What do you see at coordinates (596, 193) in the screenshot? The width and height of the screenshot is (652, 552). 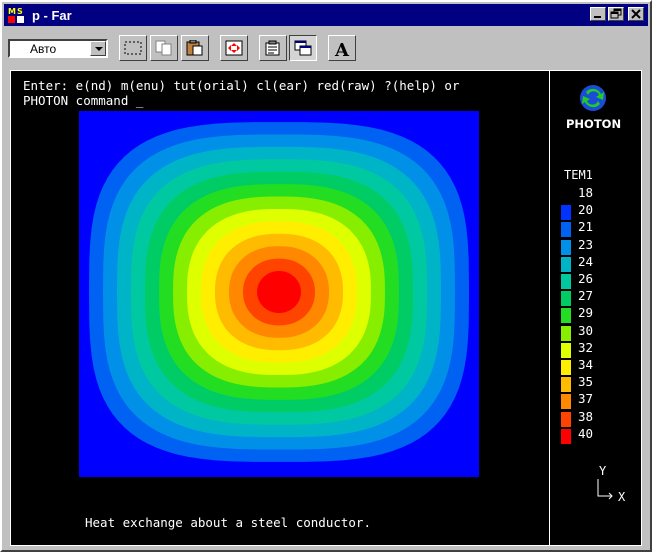 I see `legend-entry: 18` at bounding box center [596, 193].